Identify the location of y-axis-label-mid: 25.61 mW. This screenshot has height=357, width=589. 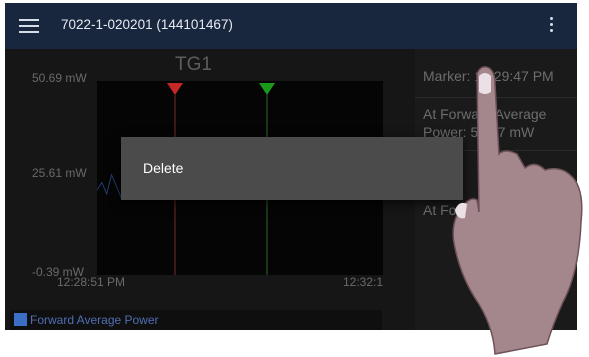
(59, 173).